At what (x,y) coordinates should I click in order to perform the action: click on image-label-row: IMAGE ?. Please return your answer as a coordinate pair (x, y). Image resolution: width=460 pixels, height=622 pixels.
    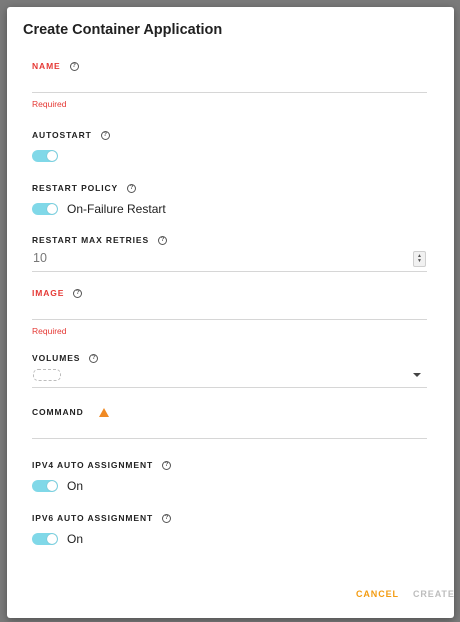
    Looking at the image, I should click on (229, 293).